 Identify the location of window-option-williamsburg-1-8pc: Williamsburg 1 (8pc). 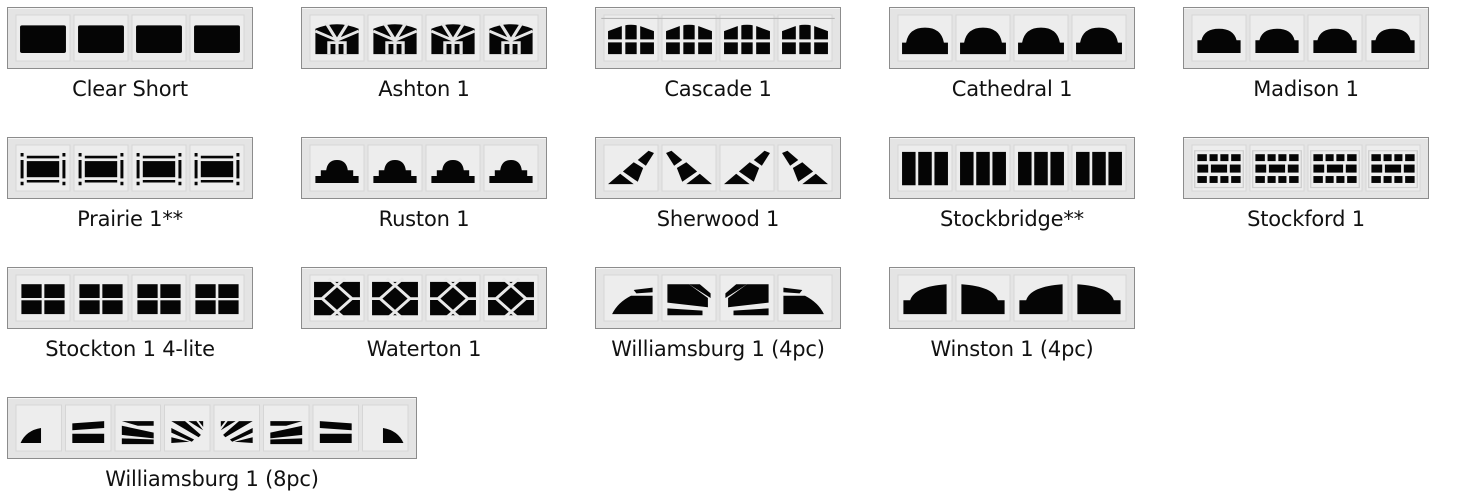
(212, 447).